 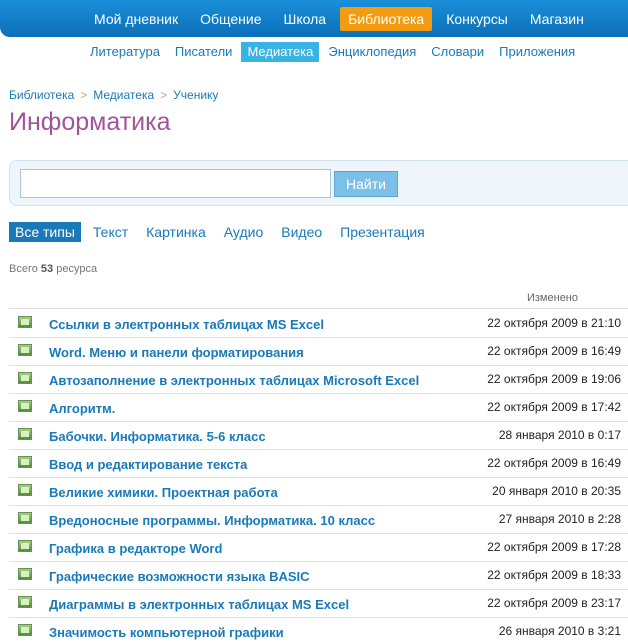 I want to click on tab-text: Текст, so click(x=110, y=232).